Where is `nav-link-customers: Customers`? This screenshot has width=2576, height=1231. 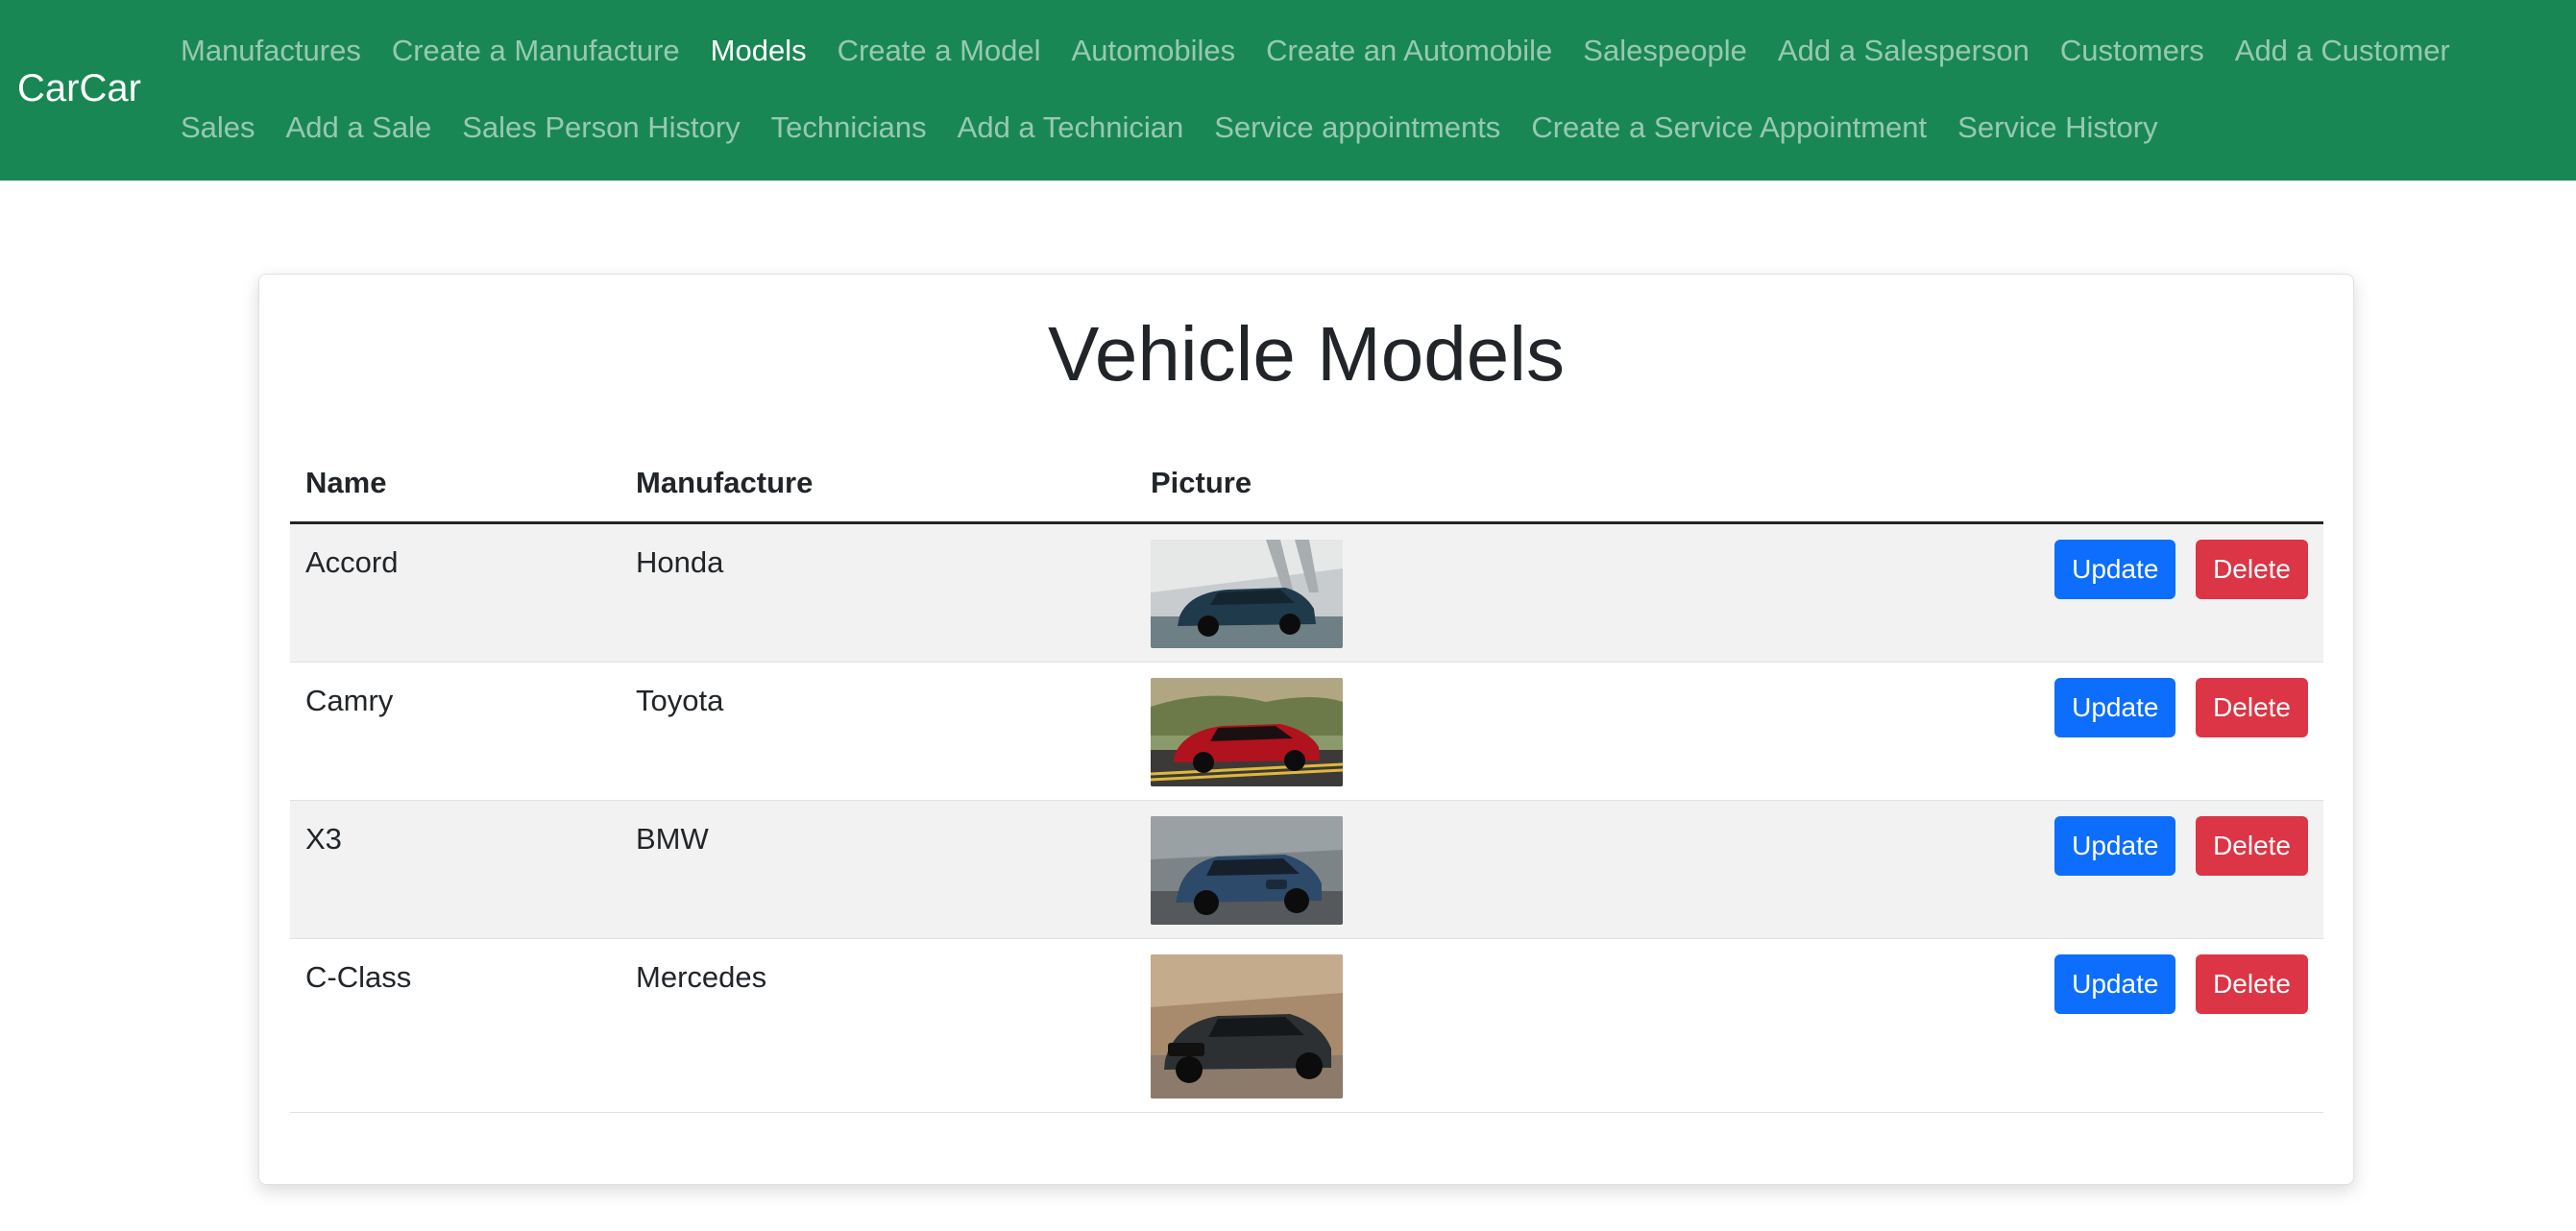
nav-link-customers: Customers is located at coordinates (2132, 51).